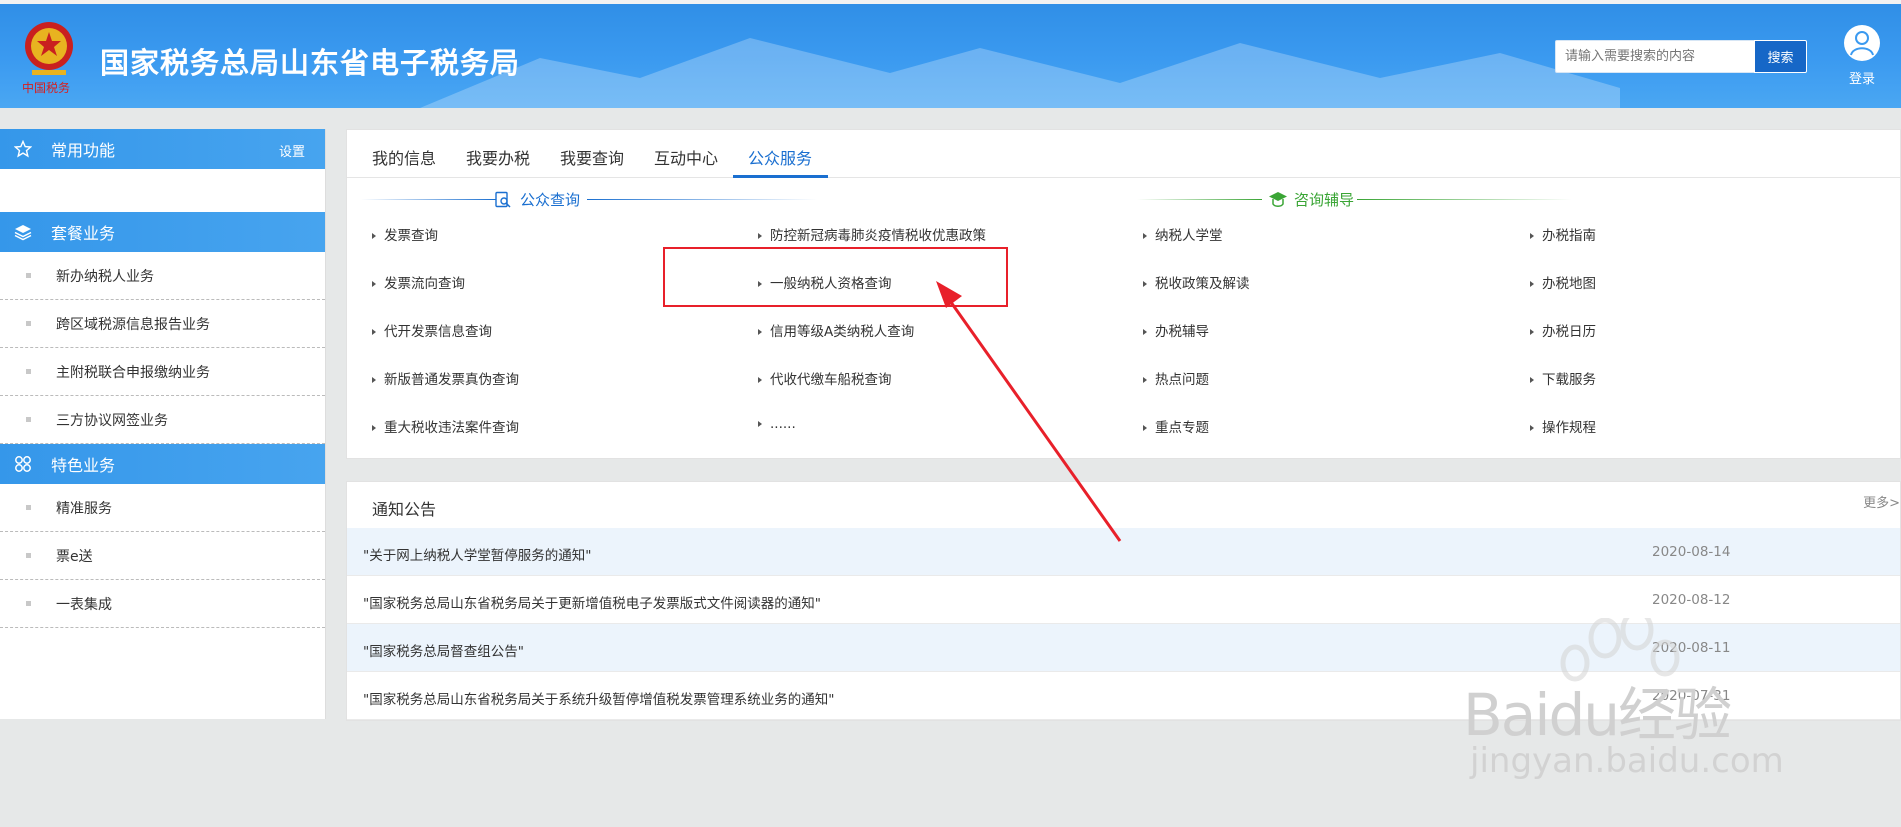 Image resolution: width=1901 pixels, height=827 pixels. Describe the element at coordinates (1563, 330) in the screenshot. I see `link-tax-calendar: 办税日历` at that location.